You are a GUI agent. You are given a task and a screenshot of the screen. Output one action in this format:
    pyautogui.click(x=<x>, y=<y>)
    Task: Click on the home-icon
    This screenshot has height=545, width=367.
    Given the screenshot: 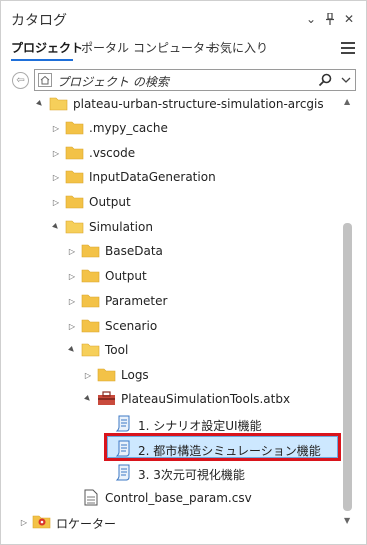 What is the action you would take?
    pyautogui.click(x=45, y=80)
    